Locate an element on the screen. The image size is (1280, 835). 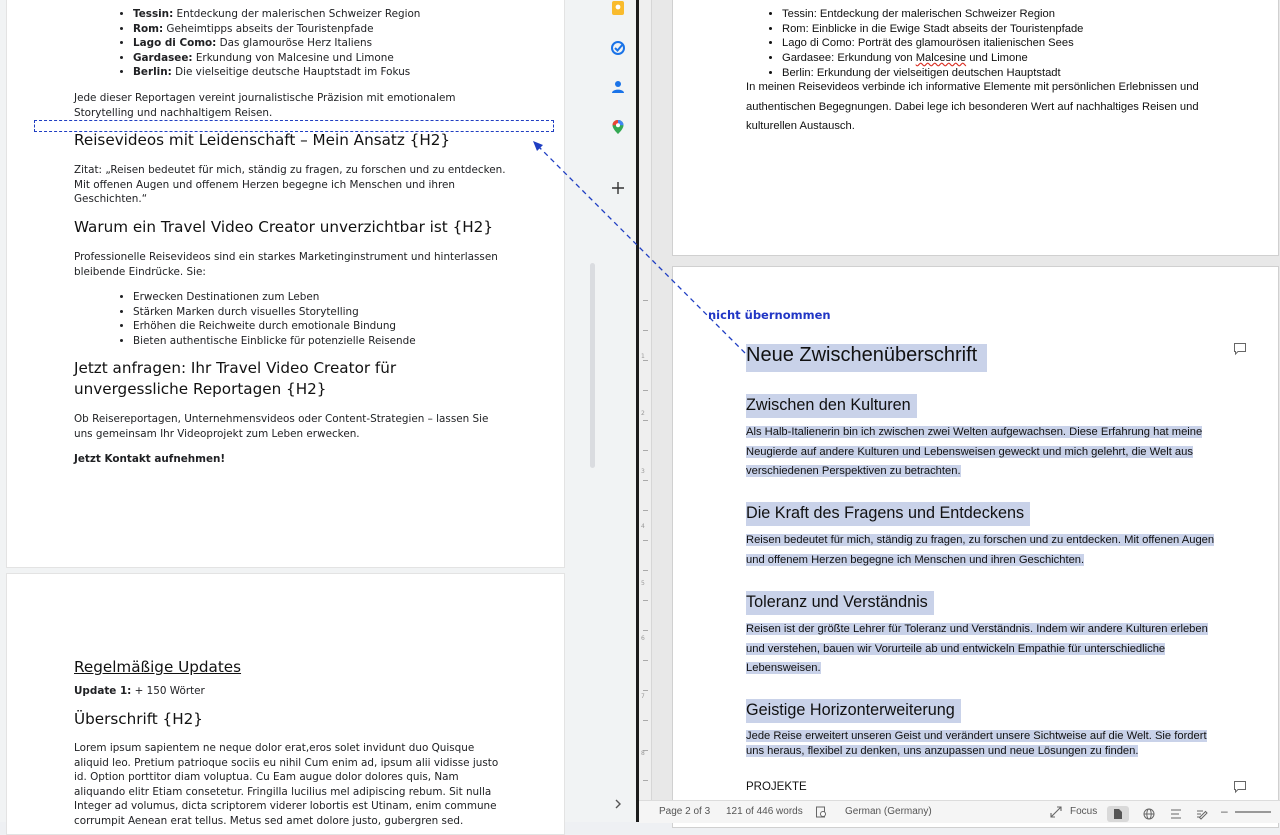
contacts-button is located at coordinates (618, 87).